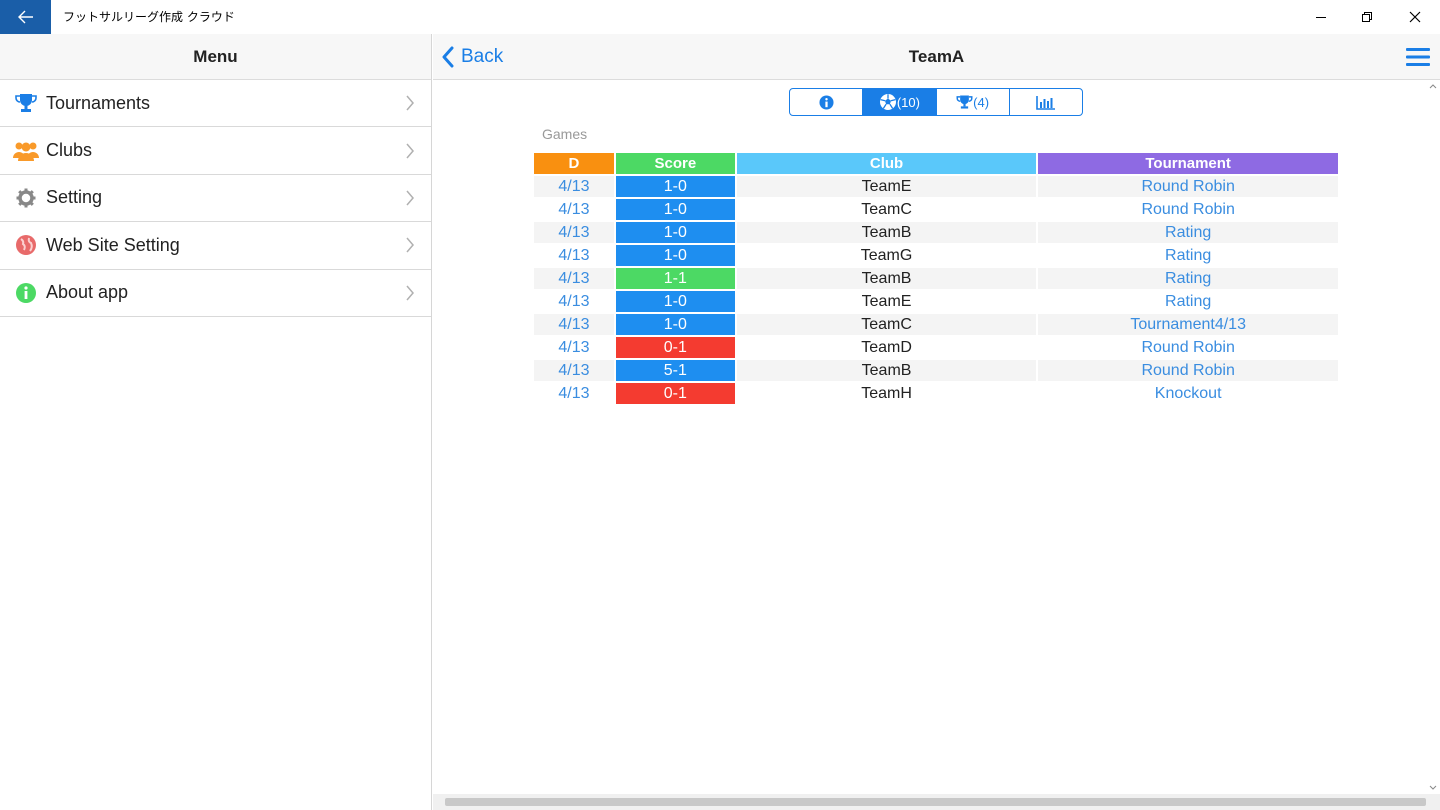  I want to click on table-row: 4/13 1-0 TeamE Rating, so click(936, 301).